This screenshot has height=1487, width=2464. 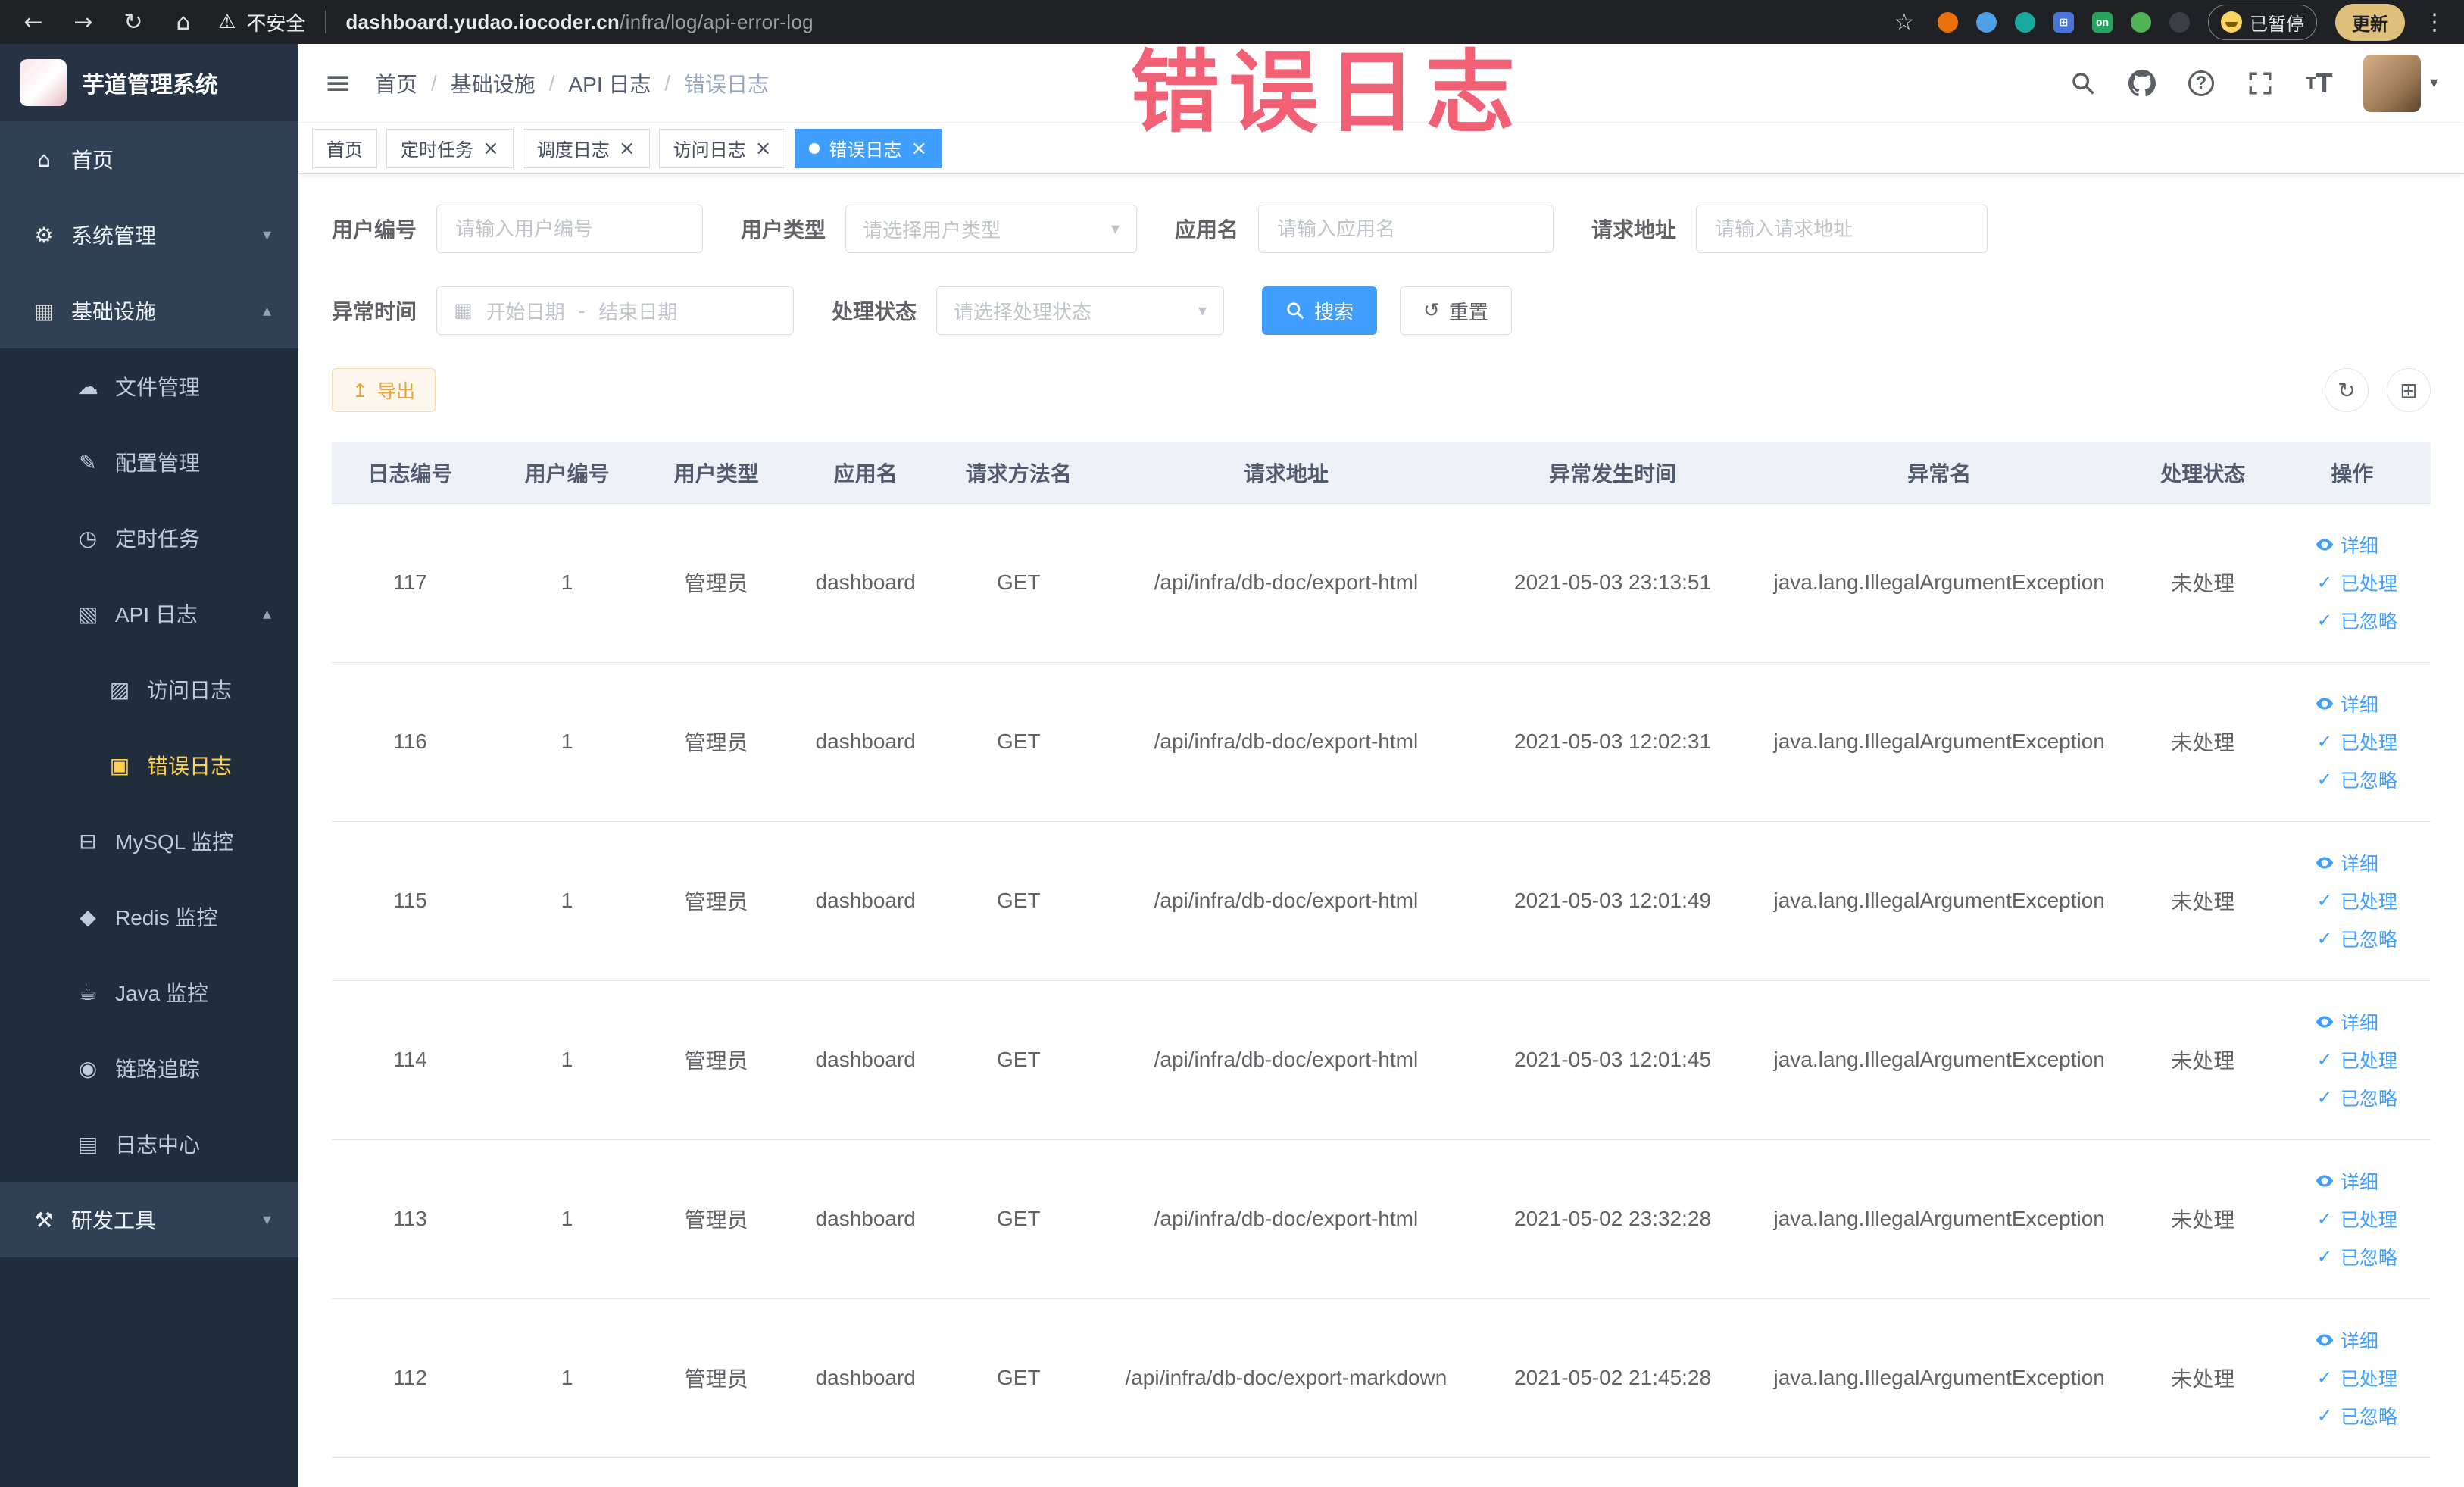 I want to click on sidebar-item-trace: ◉ 链路追踪, so click(x=149, y=1068).